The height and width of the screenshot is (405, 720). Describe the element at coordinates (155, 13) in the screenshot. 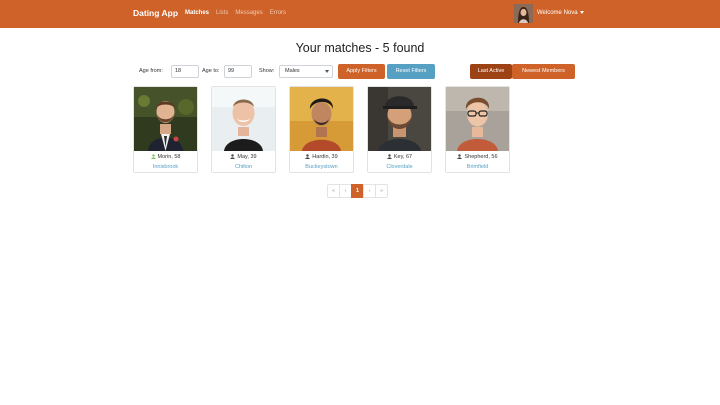

I see `brand-link: Dating App` at that location.